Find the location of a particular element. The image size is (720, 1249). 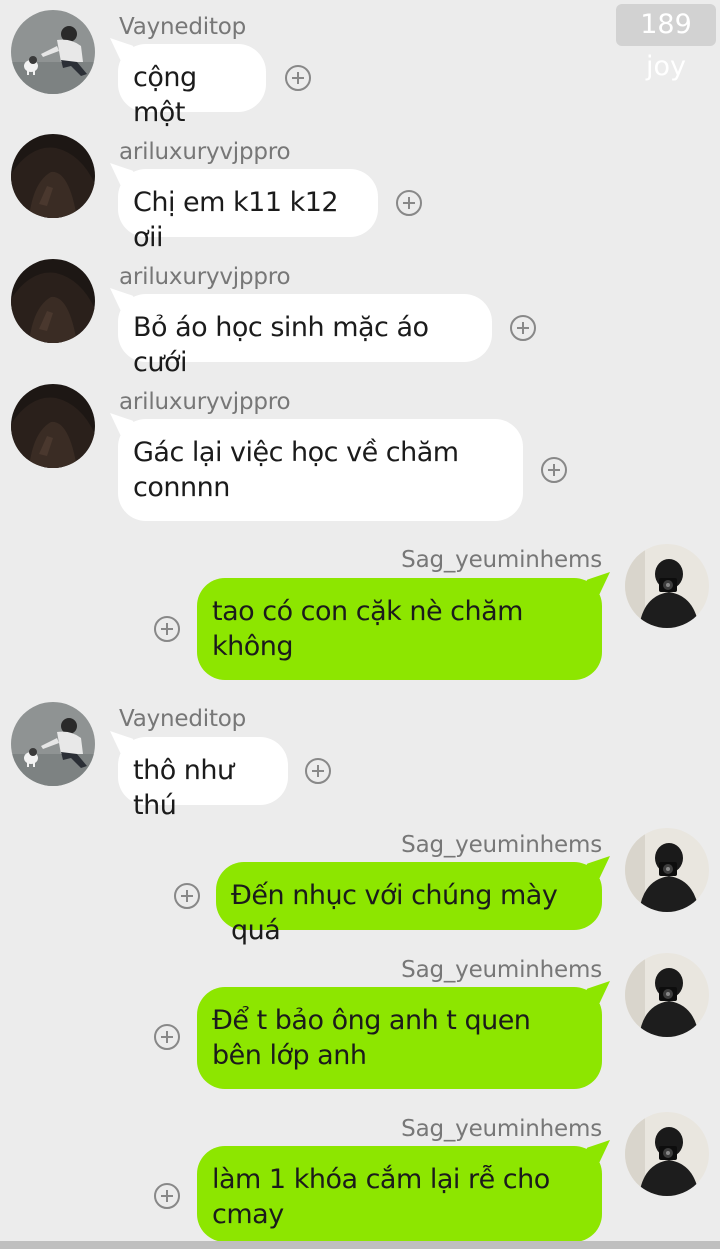

message-bubble: làm 1 khóa cắm lại rễ cho cmay is located at coordinates (399, 1194).